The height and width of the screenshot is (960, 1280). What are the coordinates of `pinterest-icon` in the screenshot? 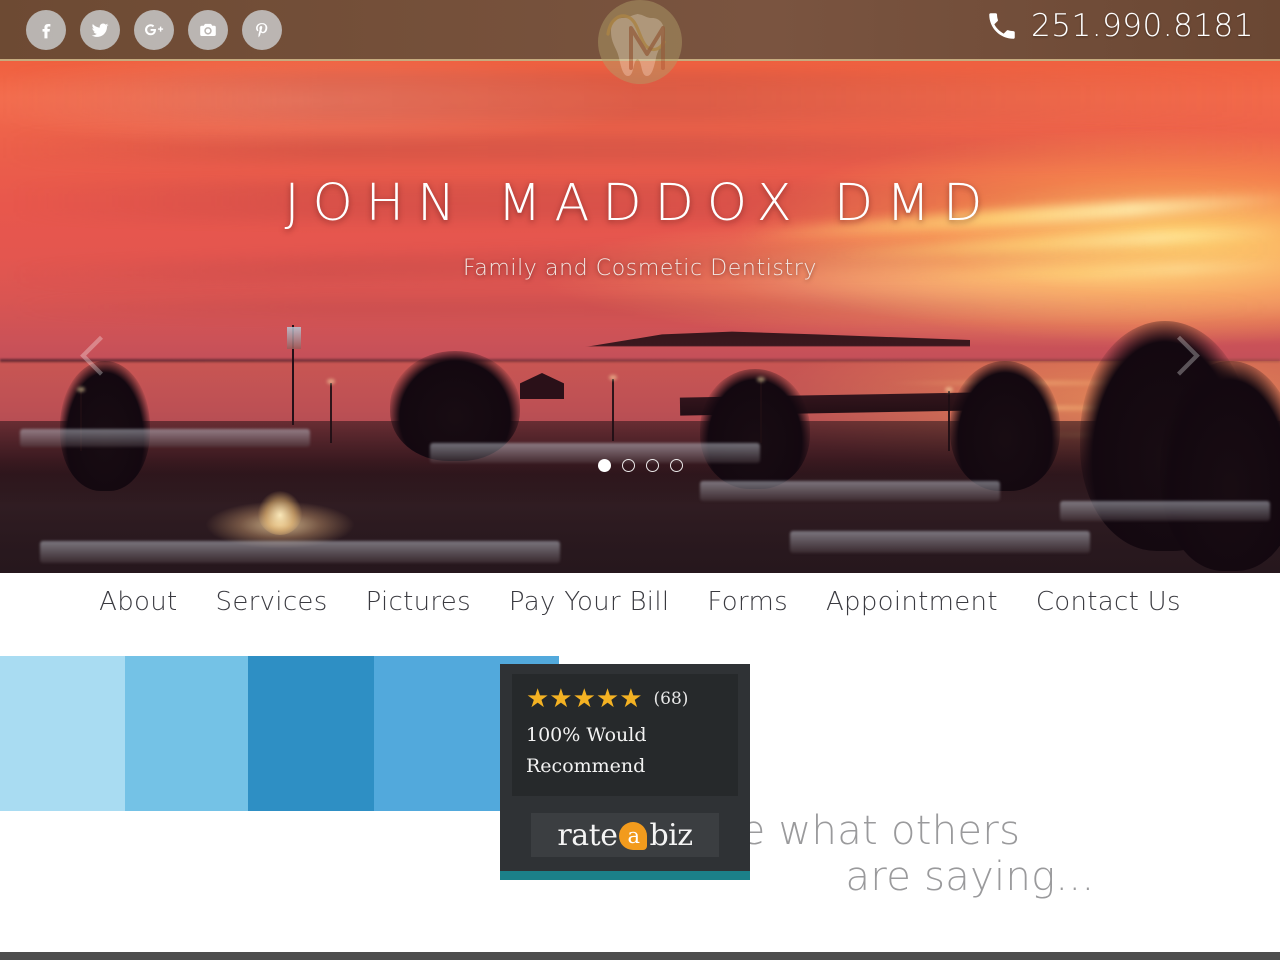 It's located at (262, 30).